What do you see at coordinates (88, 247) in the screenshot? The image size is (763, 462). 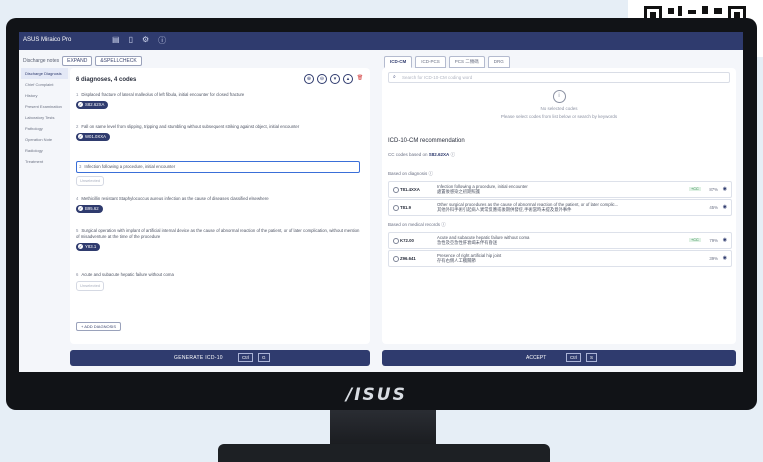 I see `code-chip: ✓ Y83.1` at bounding box center [88, 247].